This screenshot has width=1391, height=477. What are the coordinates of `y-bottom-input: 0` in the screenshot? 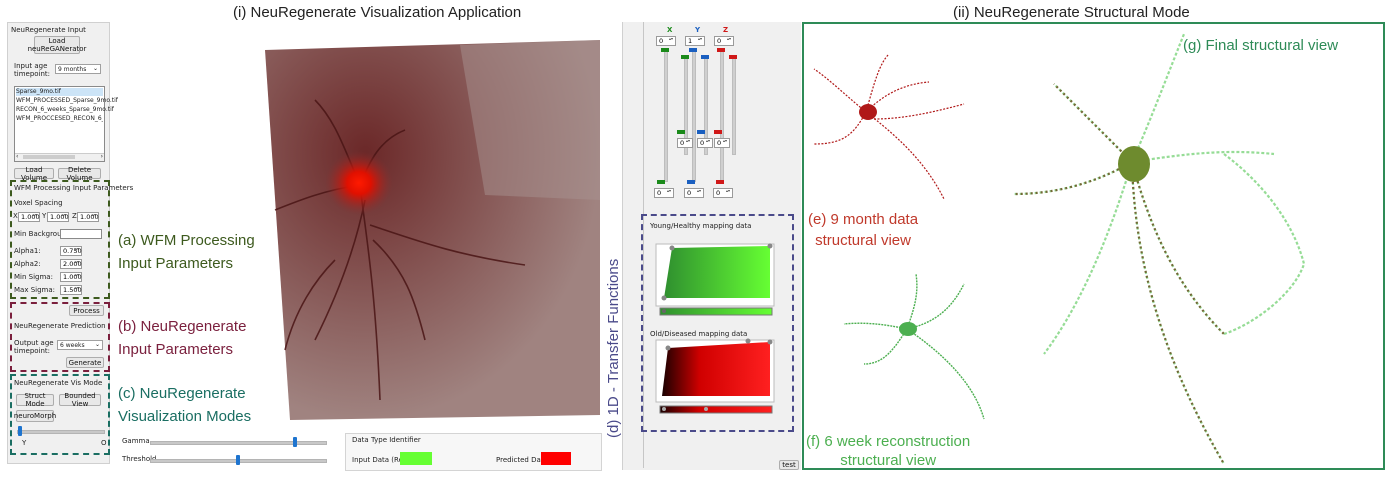 It's located at (694, 193).